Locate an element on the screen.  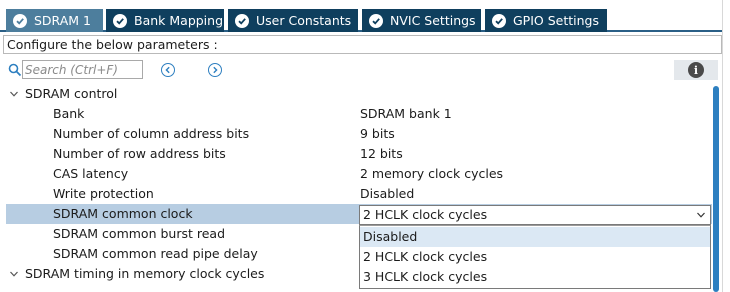
param-row-cas-latency: CAS latency 2 memory clock cycles is located at coordinates (356, 174).